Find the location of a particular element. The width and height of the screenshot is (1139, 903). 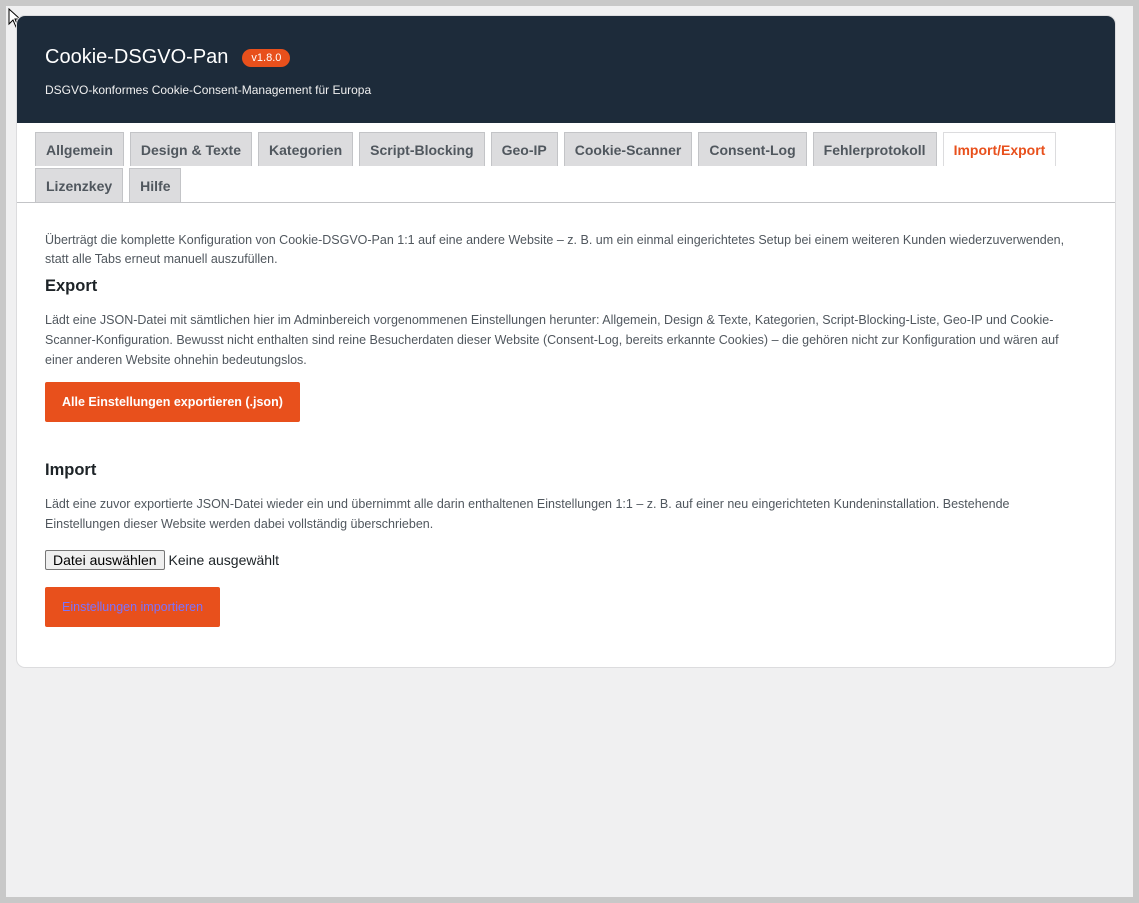

tab-geo-ip: Geo-IP is located at coordinates (524, 149).